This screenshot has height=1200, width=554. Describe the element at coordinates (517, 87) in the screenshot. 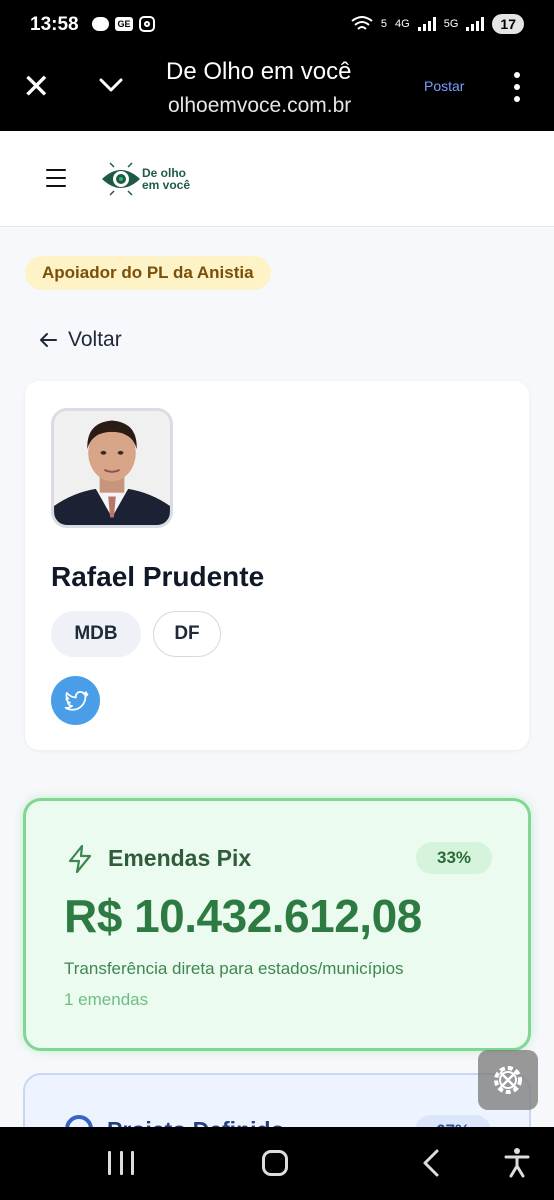

I see `more-menu-icon` at that location.